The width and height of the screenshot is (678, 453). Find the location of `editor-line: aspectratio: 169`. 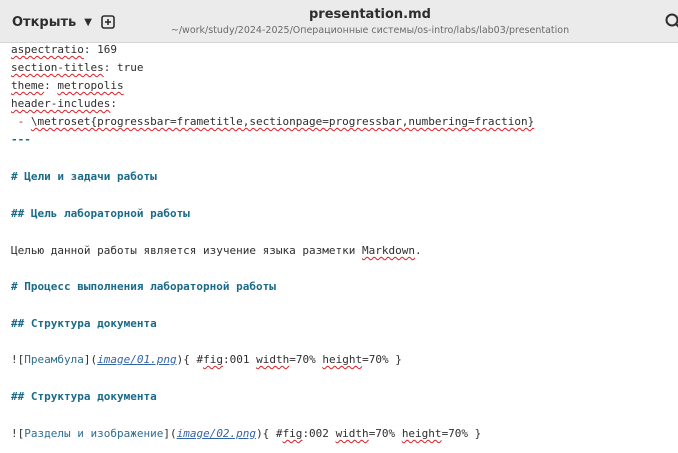

editor-line: aspectratio: 169 is located at coordinates (64, 50).